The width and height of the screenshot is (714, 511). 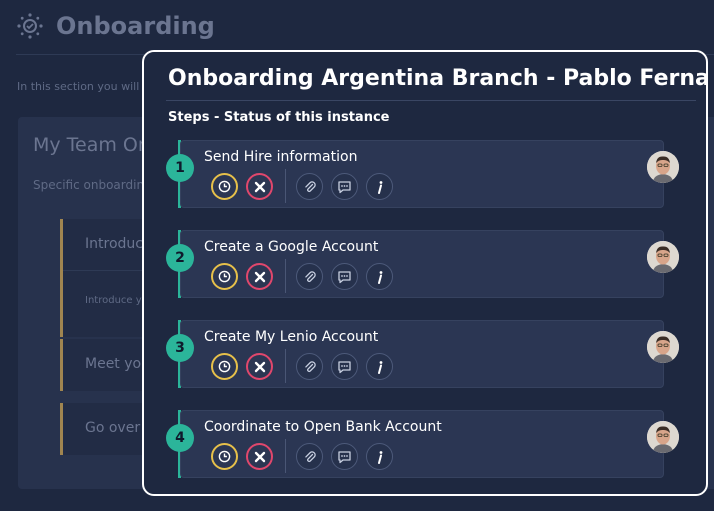 What do you see at coordinates (429, 264) in the screenshot?
I see `step-card: Create a Google Account` at bounding box center [429, 264].